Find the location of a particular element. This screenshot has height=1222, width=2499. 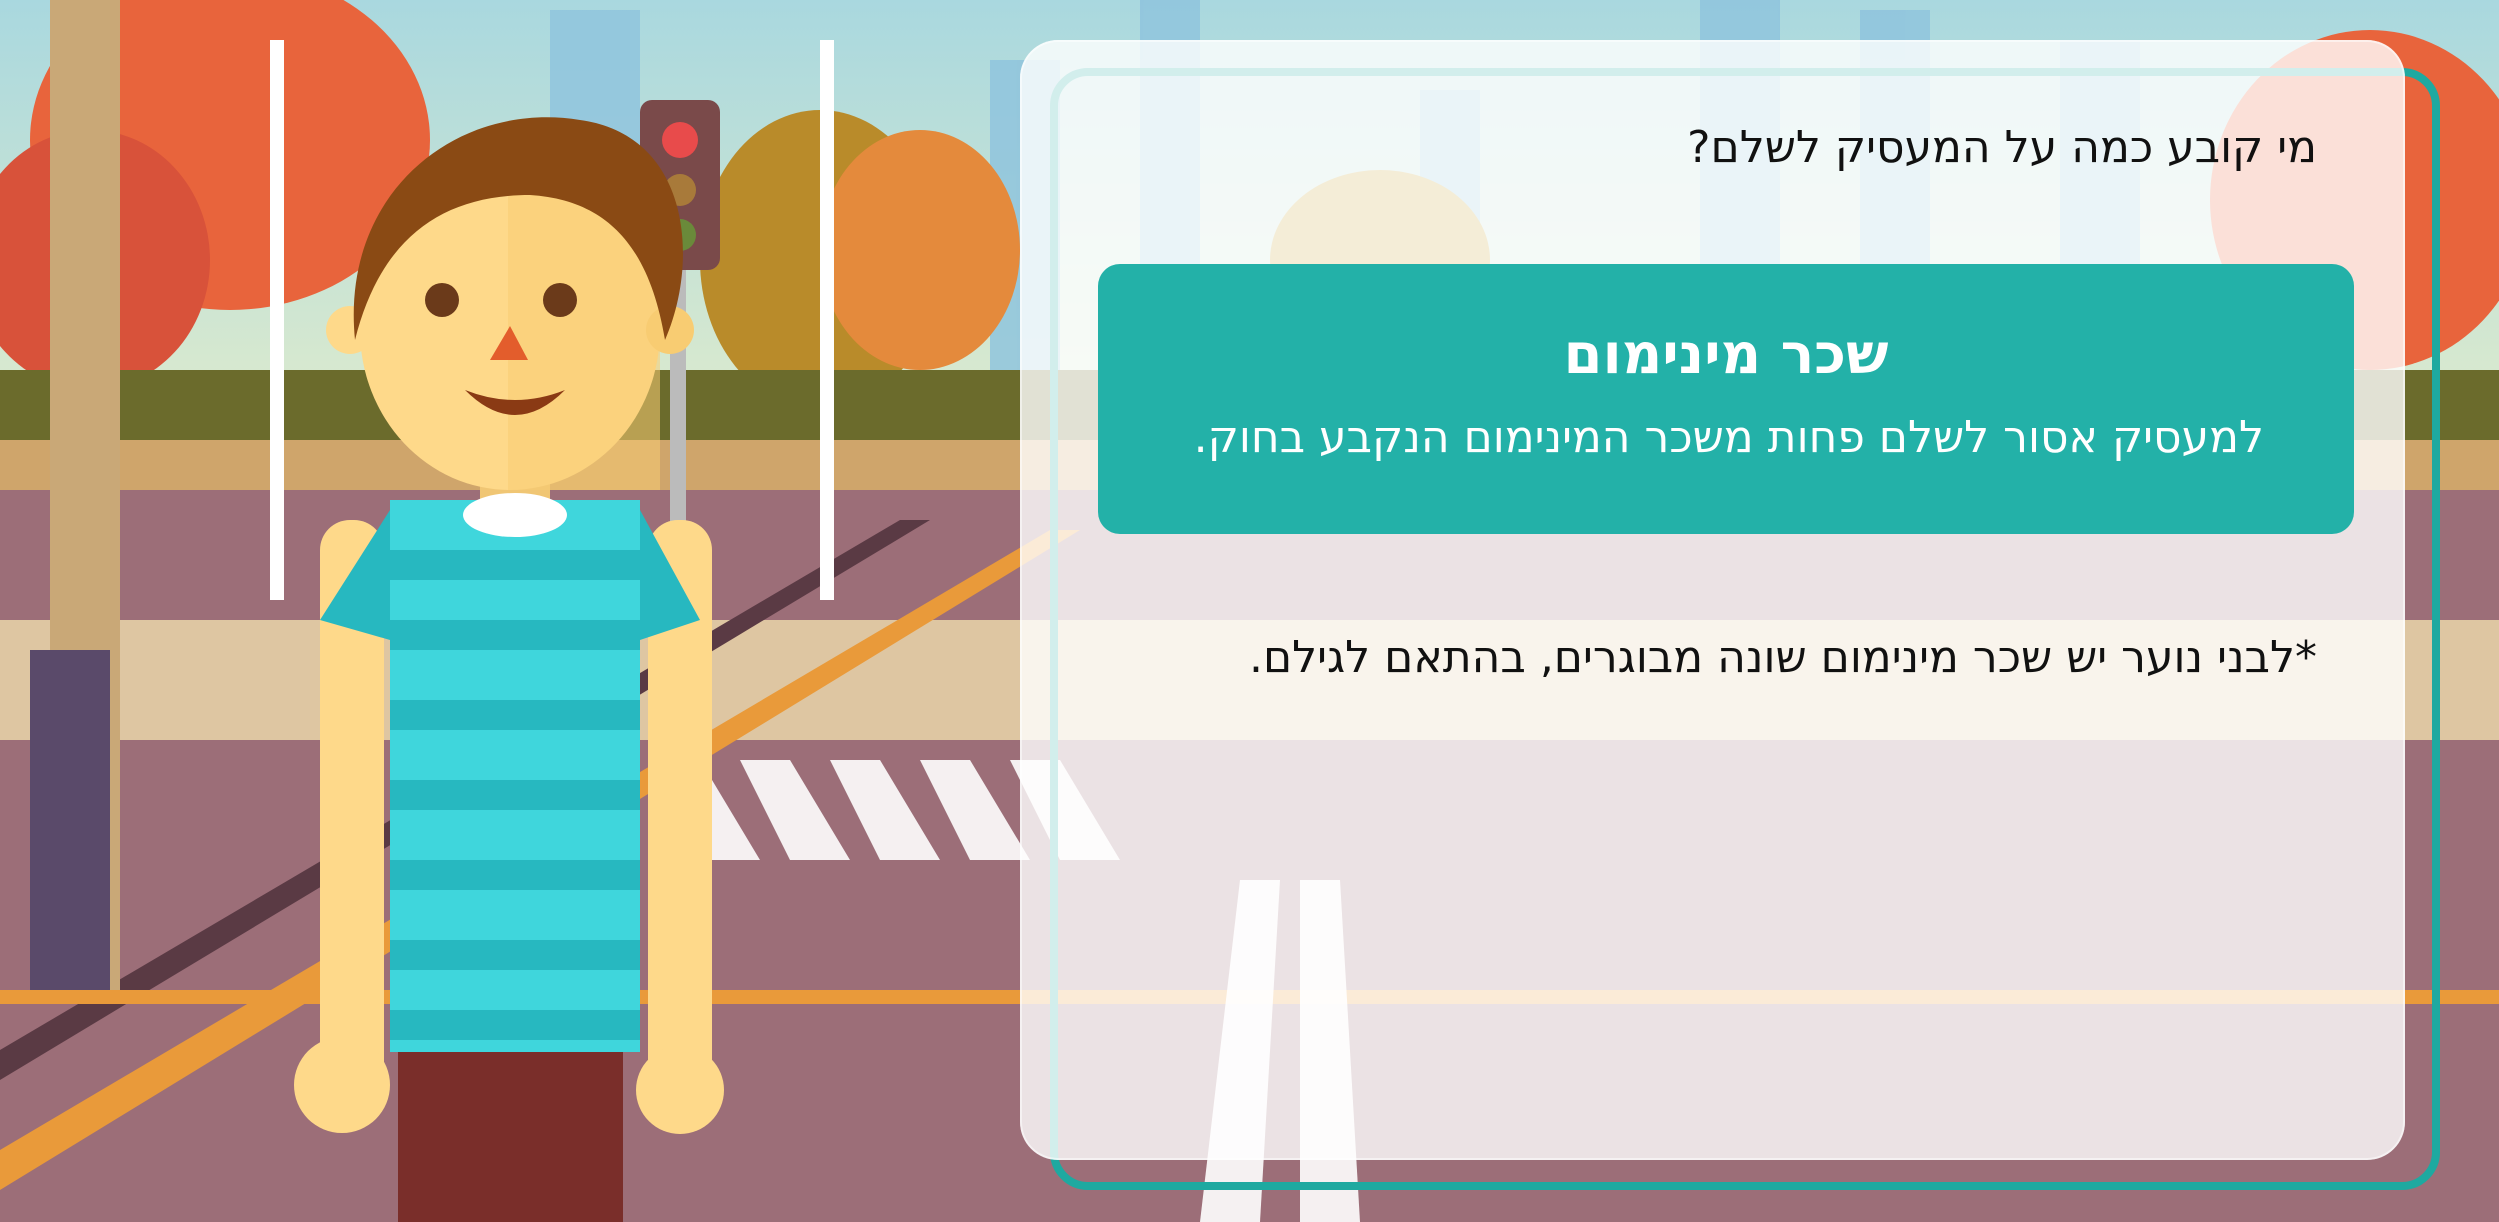

pants is located at coordinates (510, 1131).